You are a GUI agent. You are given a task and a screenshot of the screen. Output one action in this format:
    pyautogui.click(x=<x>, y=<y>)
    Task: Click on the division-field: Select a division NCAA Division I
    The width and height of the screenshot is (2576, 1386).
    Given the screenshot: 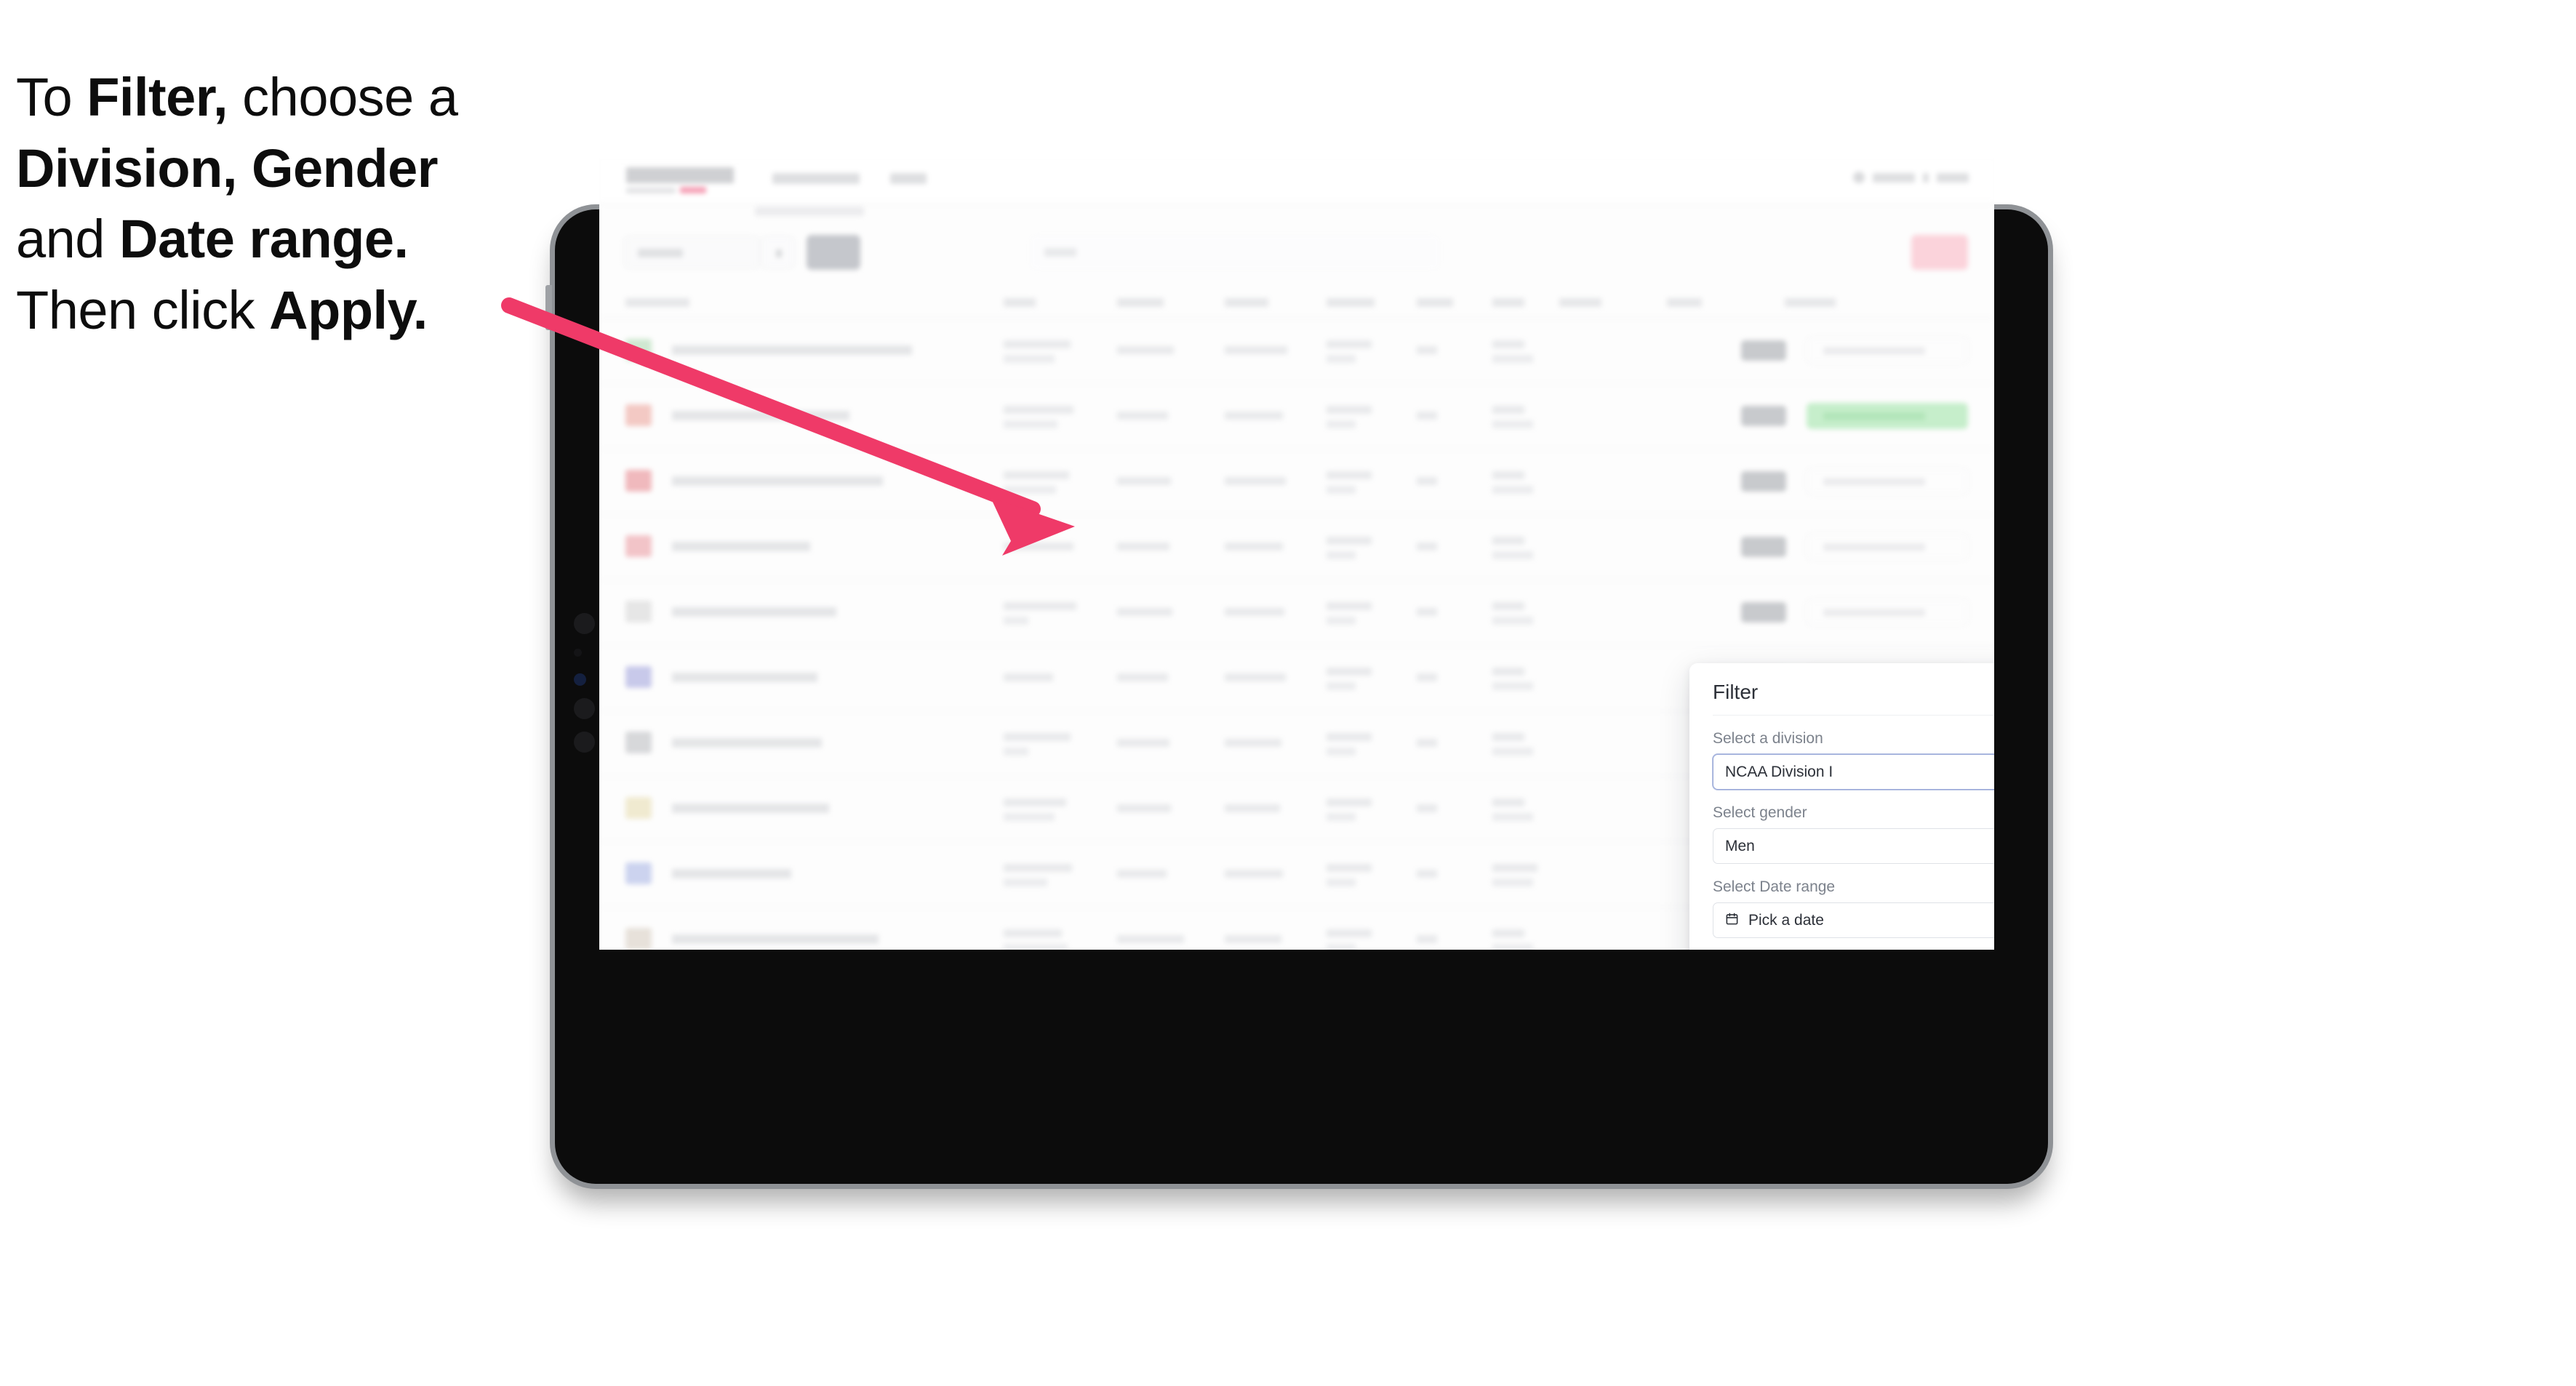 What is the action you would take?
    pyautogui.click(x=1853, y=760)
    